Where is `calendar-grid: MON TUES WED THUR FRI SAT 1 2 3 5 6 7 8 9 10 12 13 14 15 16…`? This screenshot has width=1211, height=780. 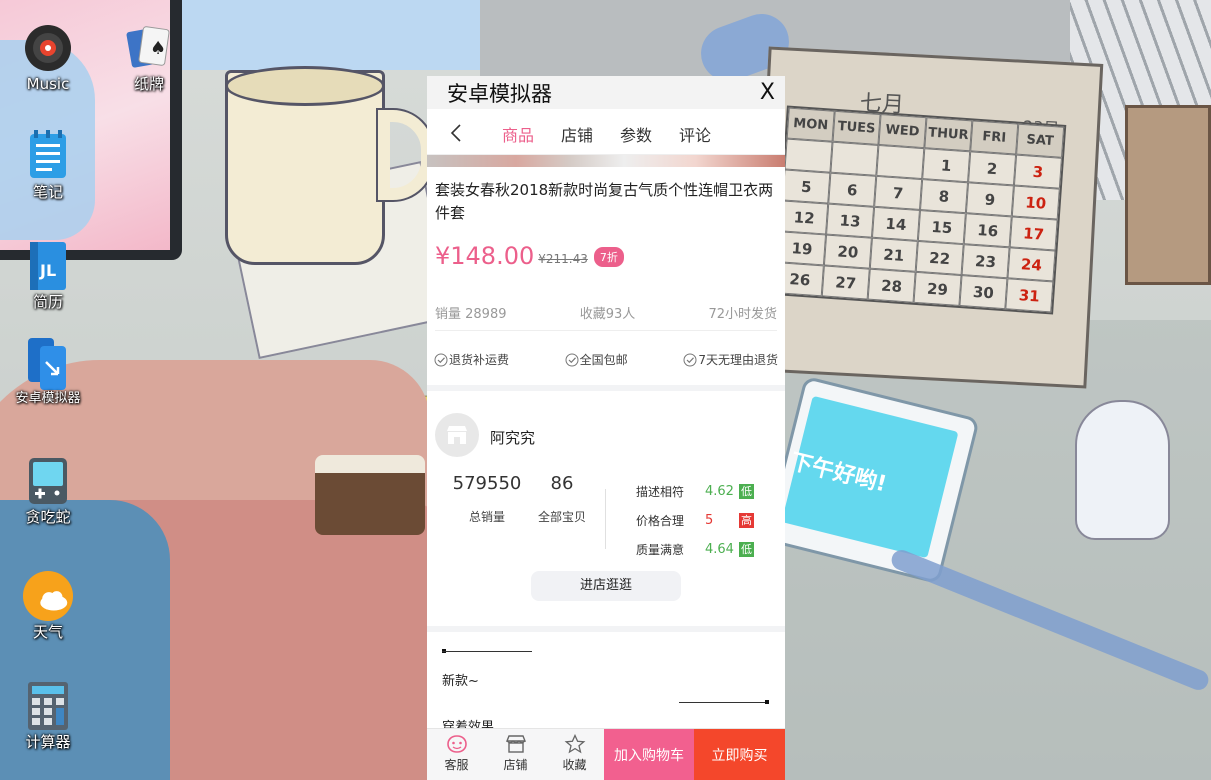
calendar-grid: MON TUES WED THUR FRI SAT 1 2 3 5 6 7 8 9 10 12 13 14 15 16… is located at coordinates (920, 210).